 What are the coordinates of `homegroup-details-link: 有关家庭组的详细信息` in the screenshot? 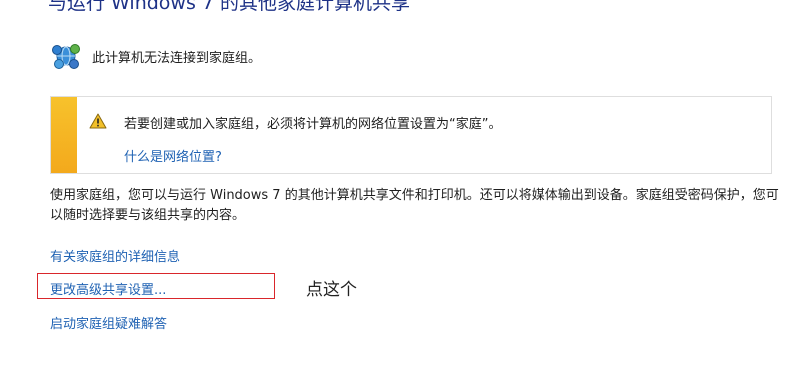 It's located at (115, 255).